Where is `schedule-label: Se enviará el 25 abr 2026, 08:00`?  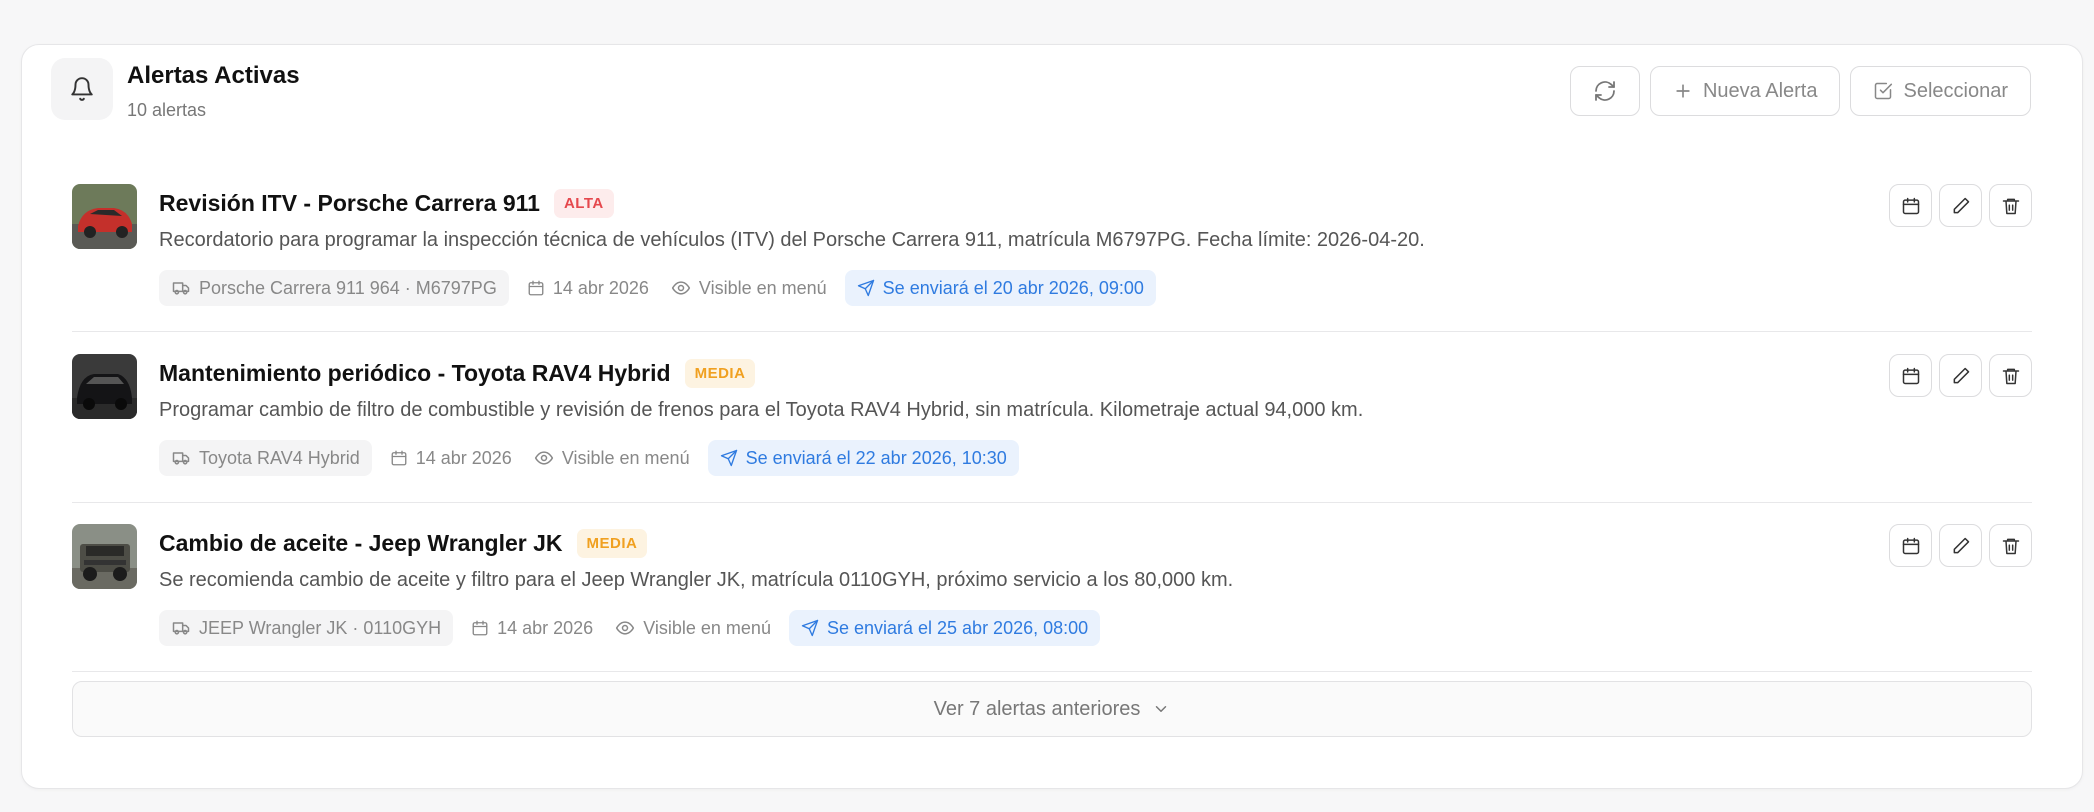
schedule-label: Se enviará el 25 abr 2026, 08:00 is located at coordinates (957, 627).